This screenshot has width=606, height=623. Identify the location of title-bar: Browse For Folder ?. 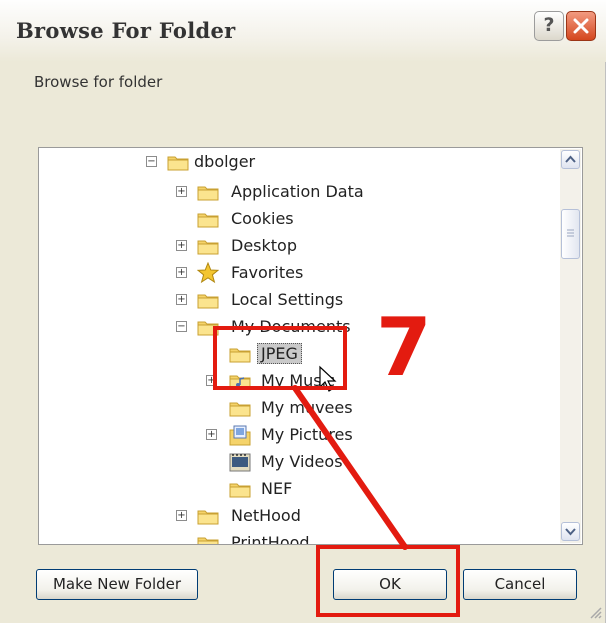
(303, 31).